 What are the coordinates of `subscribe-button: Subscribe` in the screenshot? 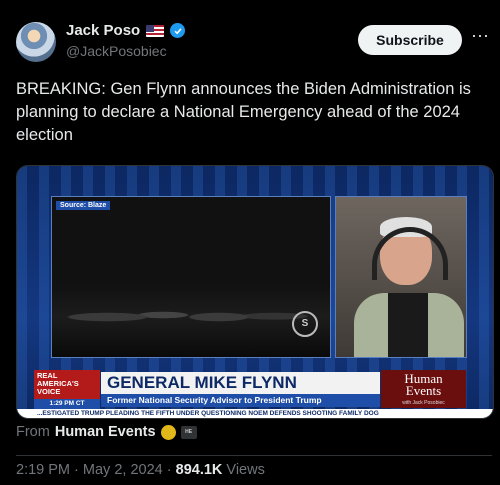 It's located at (410, 40).